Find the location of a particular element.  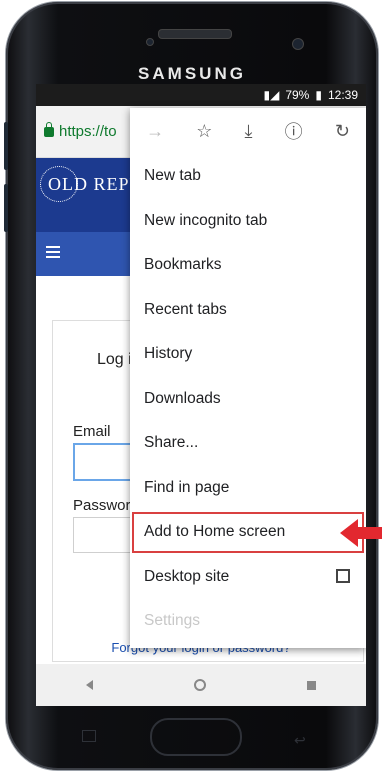

home-circle-icon is located at coordinates (199, 685).